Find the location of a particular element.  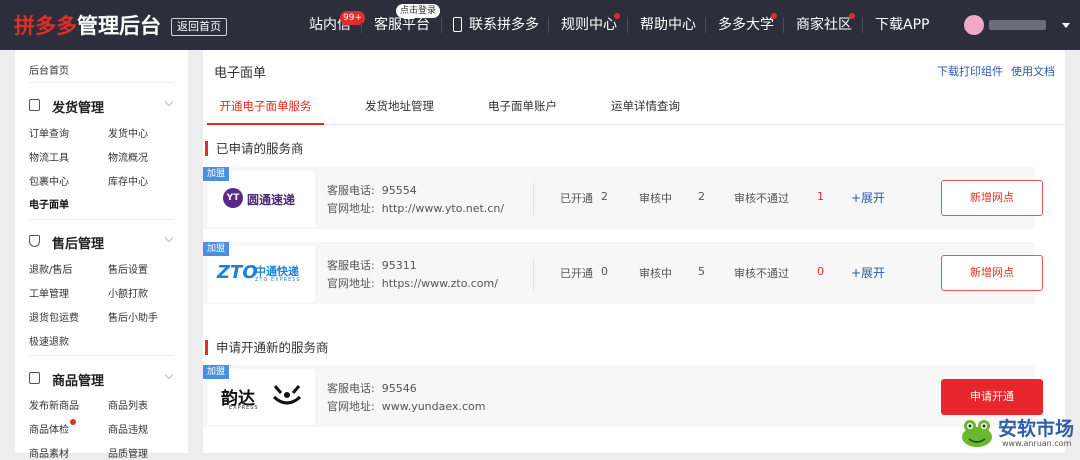

shield-icon is located at coordinates (34, 241).